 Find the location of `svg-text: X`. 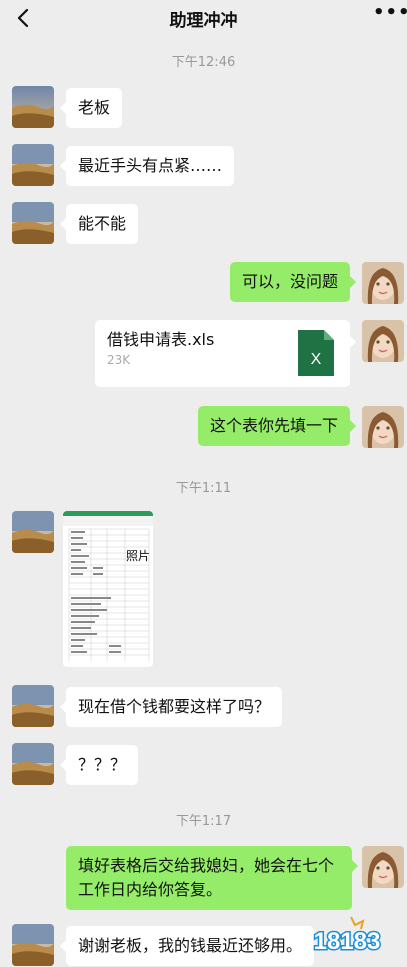

svg-text: X is located at coordinates (316, 359).